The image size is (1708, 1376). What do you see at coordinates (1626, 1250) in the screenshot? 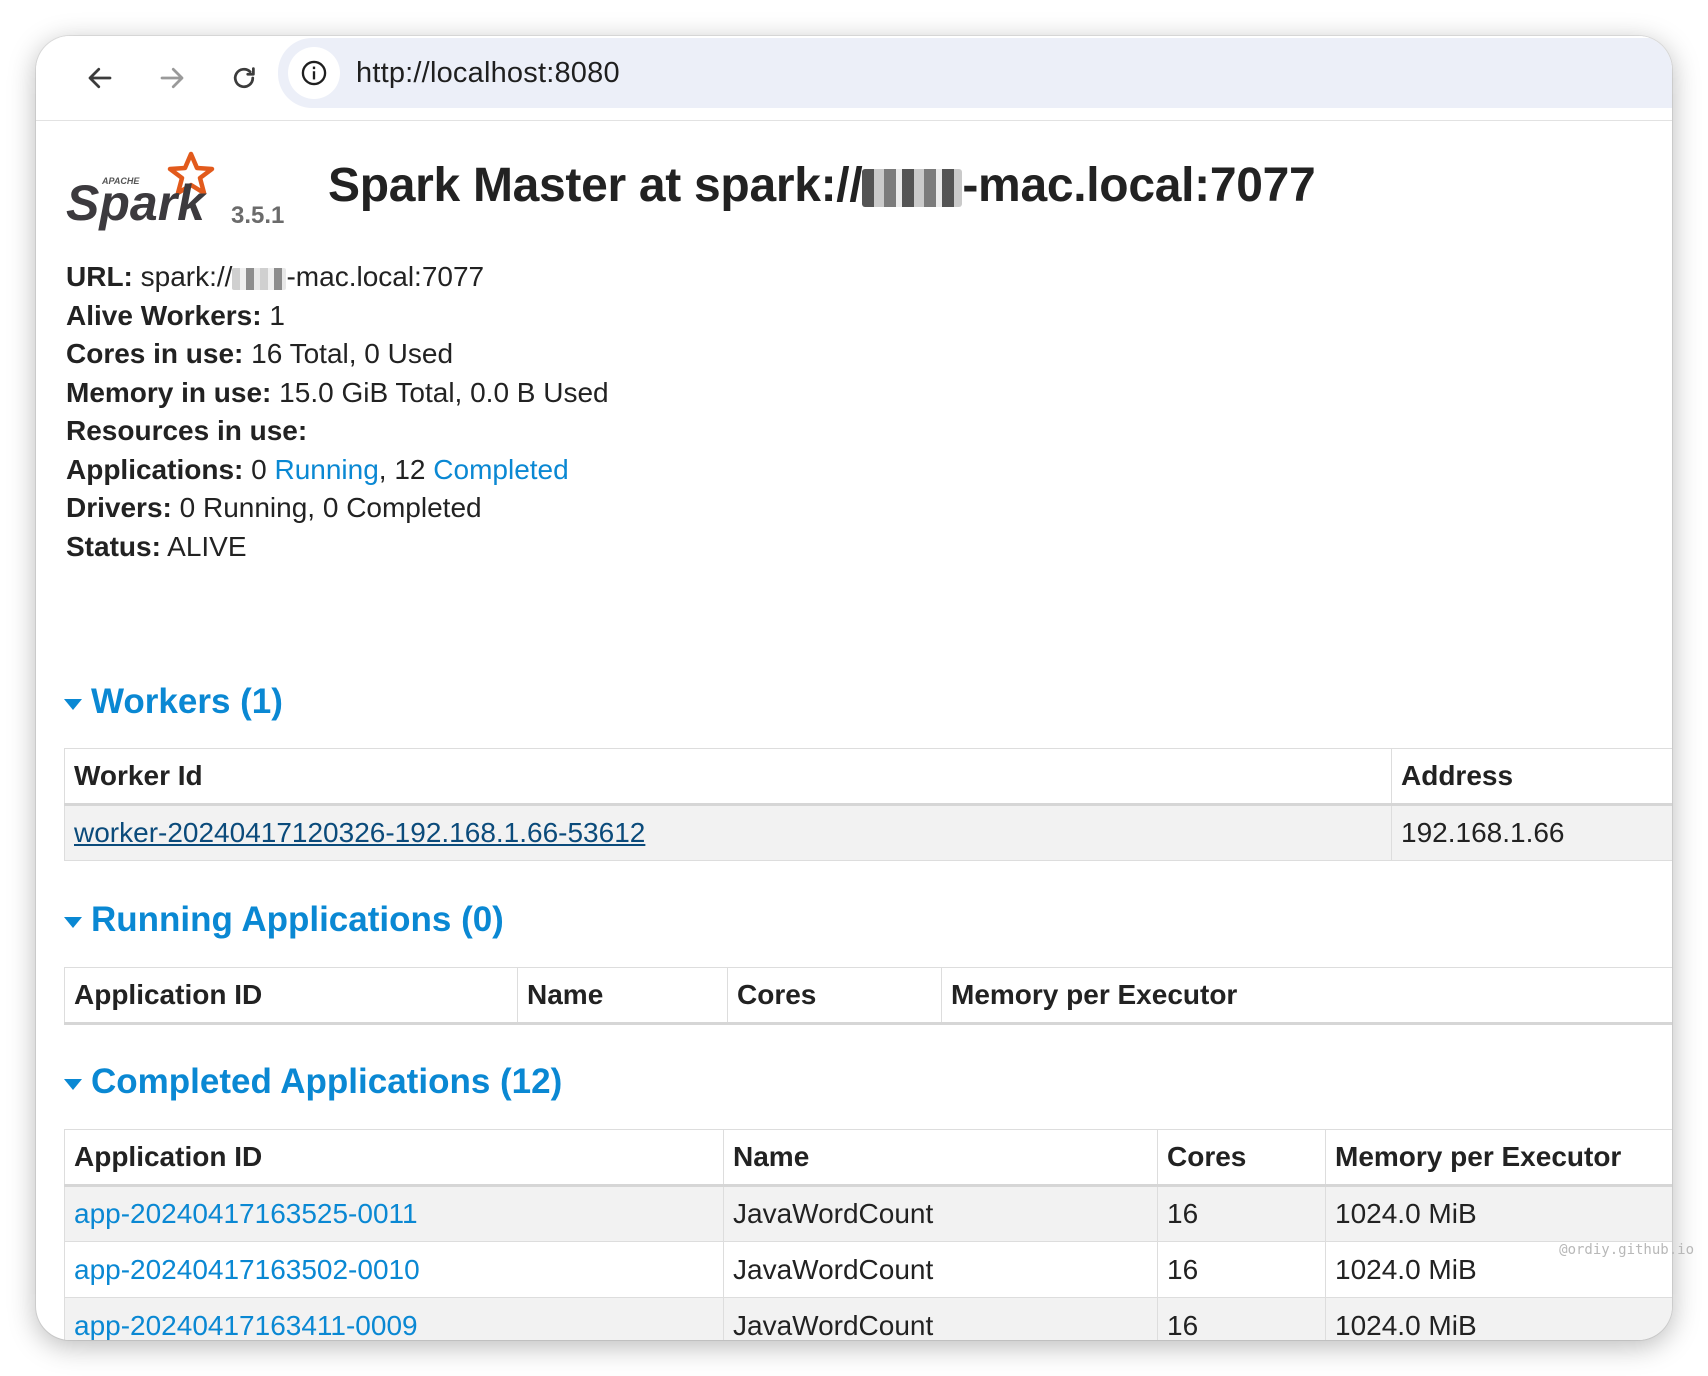
I see `watermark: @ordiy.github.io` at bounding box center [1626, 1250].